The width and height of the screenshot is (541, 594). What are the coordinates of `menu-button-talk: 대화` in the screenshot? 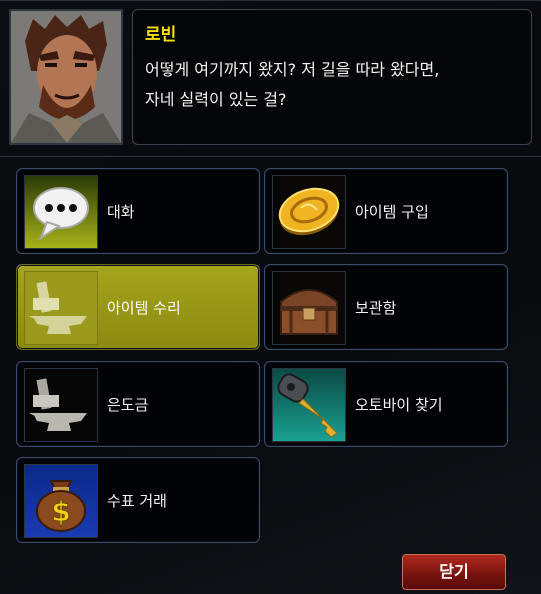 It's located at (138, 211).